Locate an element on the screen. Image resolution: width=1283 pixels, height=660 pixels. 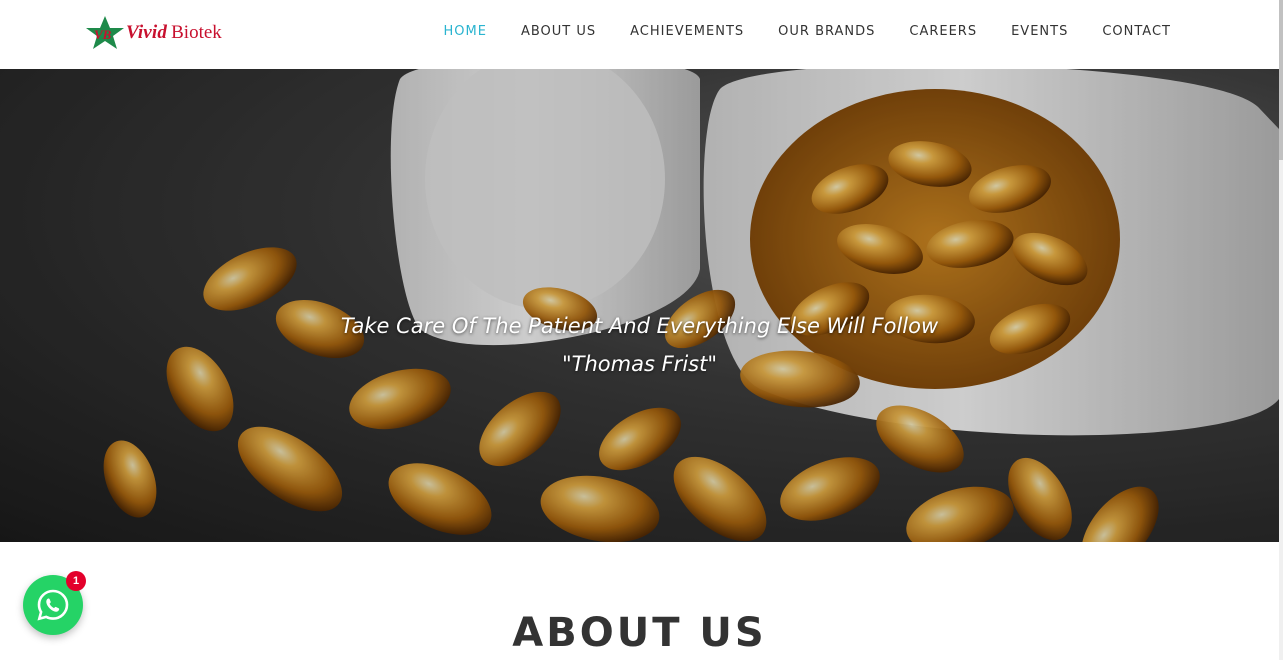
page-scrollbar is located at coordinates (1281, 330).